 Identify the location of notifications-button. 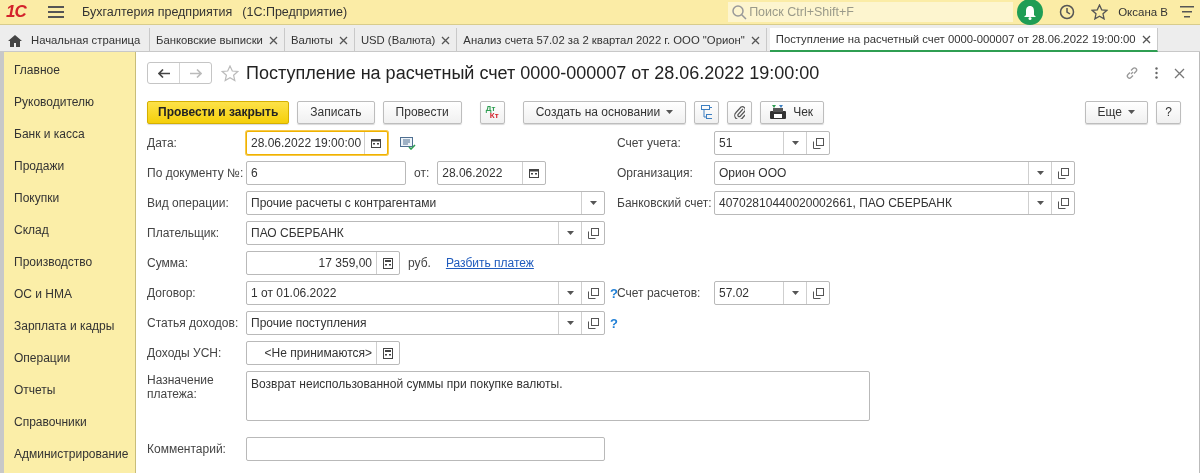
(1030, 12).